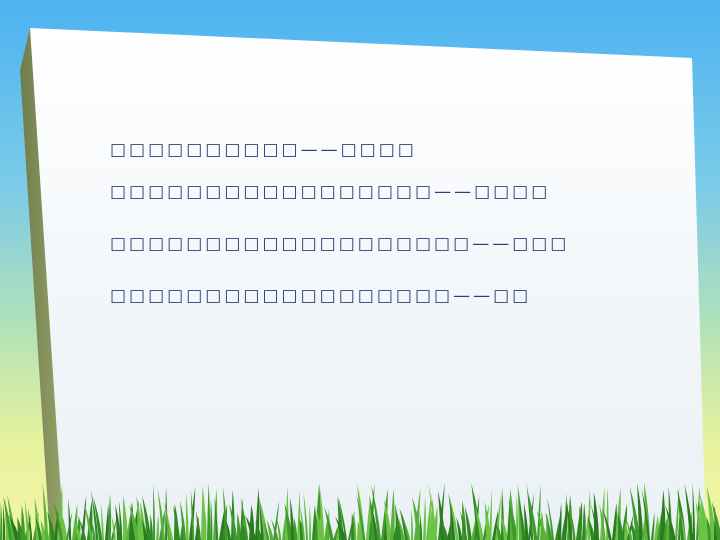 Image resolution: width=720 pixels, height=540 pixels. I want to click on line-tail: □□□, so click(541, 244).